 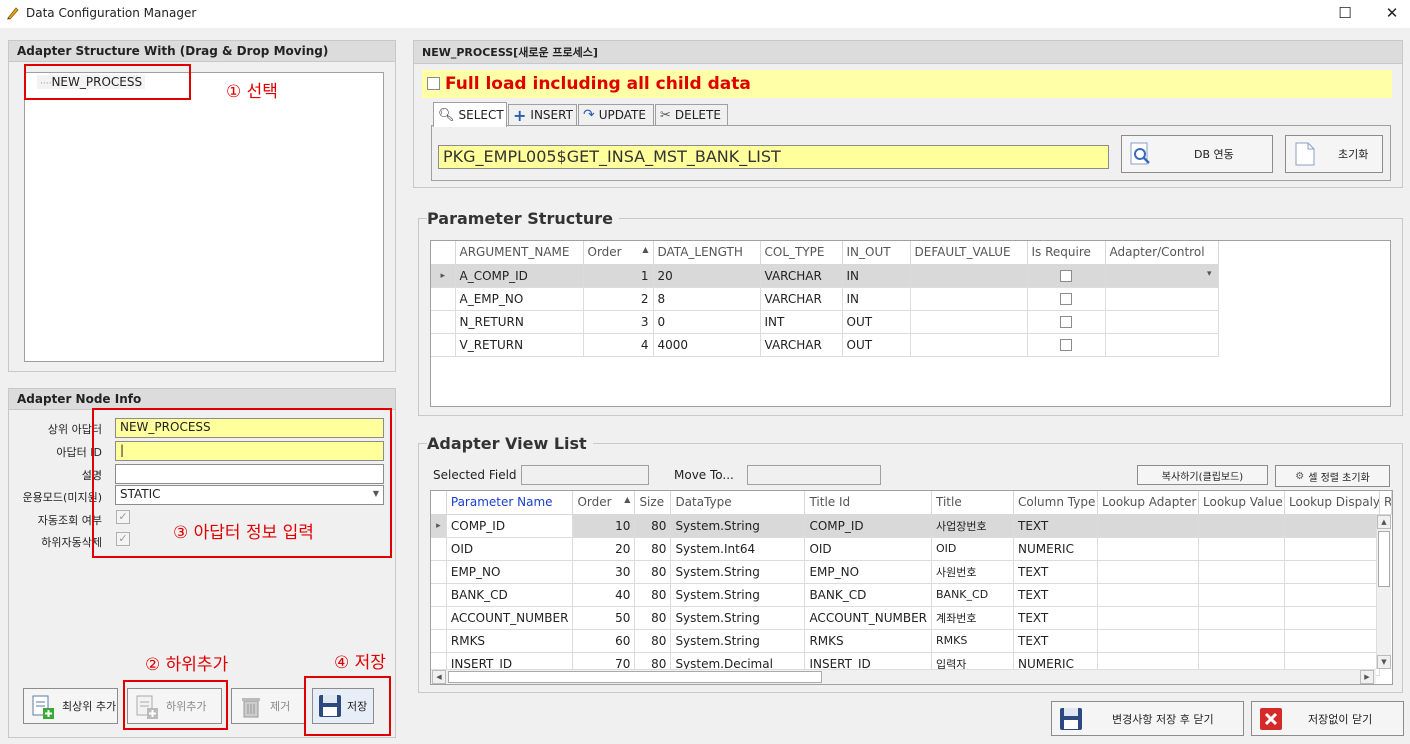 What do you see at coordinates (618, 345) in the screenshot?
I see `param-cell: 4` at bounding box center [618, 345].